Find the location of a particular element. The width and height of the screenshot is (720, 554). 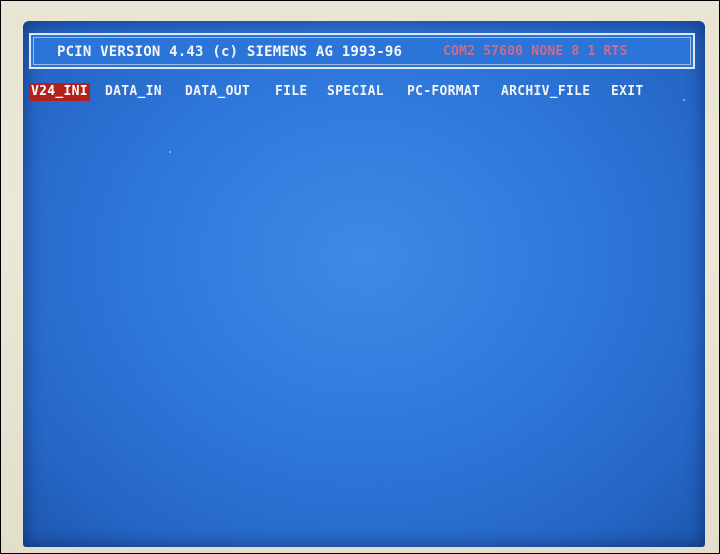

menu-item-data-in: DATA_IN is located at coordinates (133, 92).